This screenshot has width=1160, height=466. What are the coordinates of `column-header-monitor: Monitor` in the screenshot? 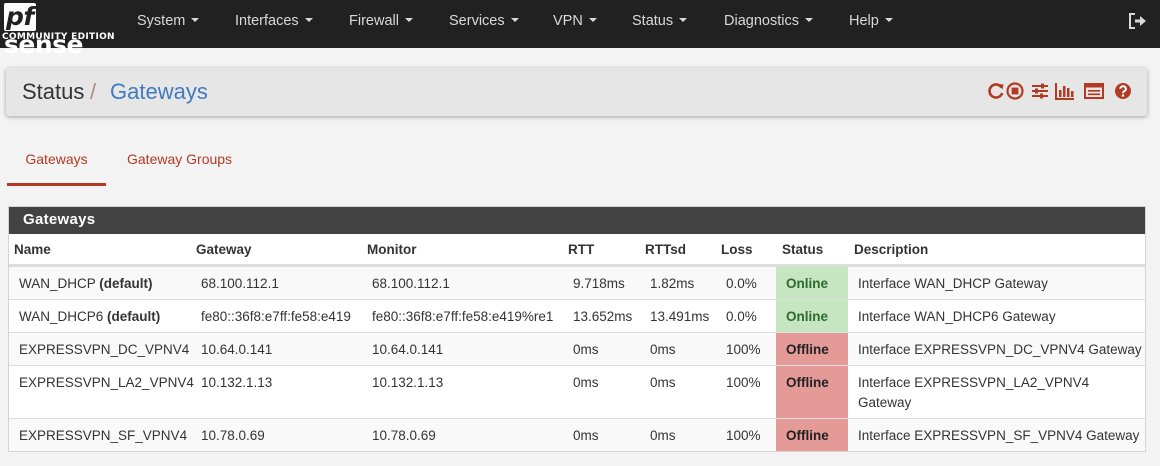 It's located at (392, 249).